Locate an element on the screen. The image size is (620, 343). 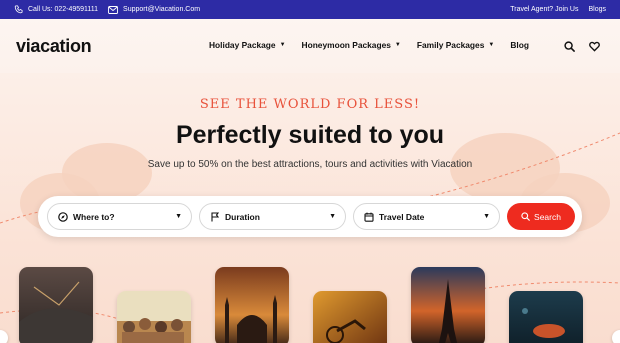
nav-label: Holiday Package is located at coordinates (242, 45).